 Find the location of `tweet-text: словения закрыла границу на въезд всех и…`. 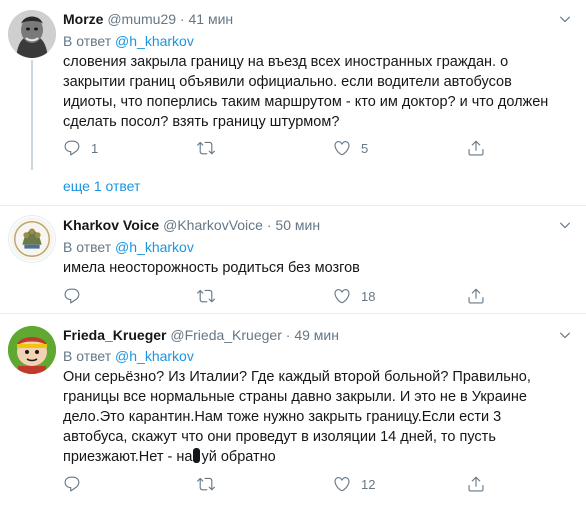

tweet-text: словения закрыла границу на въезд всех и… is located at coordinates (306, 92).